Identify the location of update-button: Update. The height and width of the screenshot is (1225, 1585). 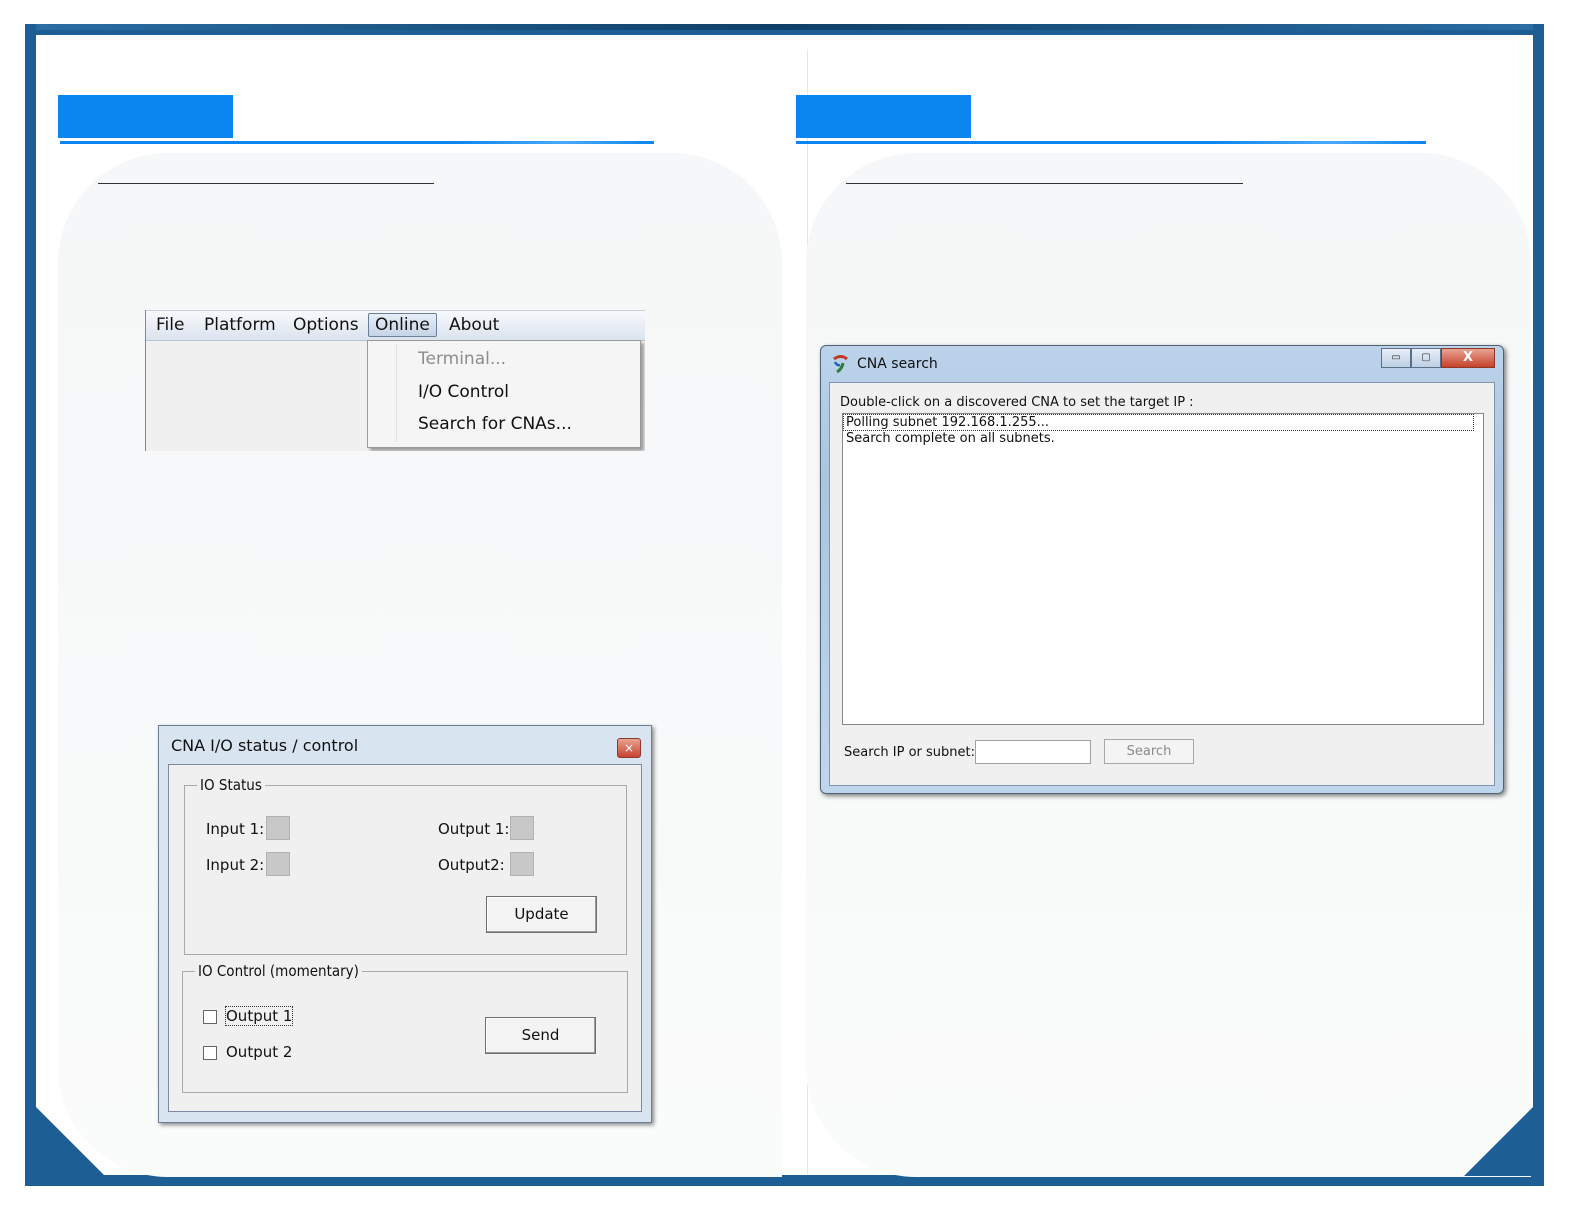
(541, 914).